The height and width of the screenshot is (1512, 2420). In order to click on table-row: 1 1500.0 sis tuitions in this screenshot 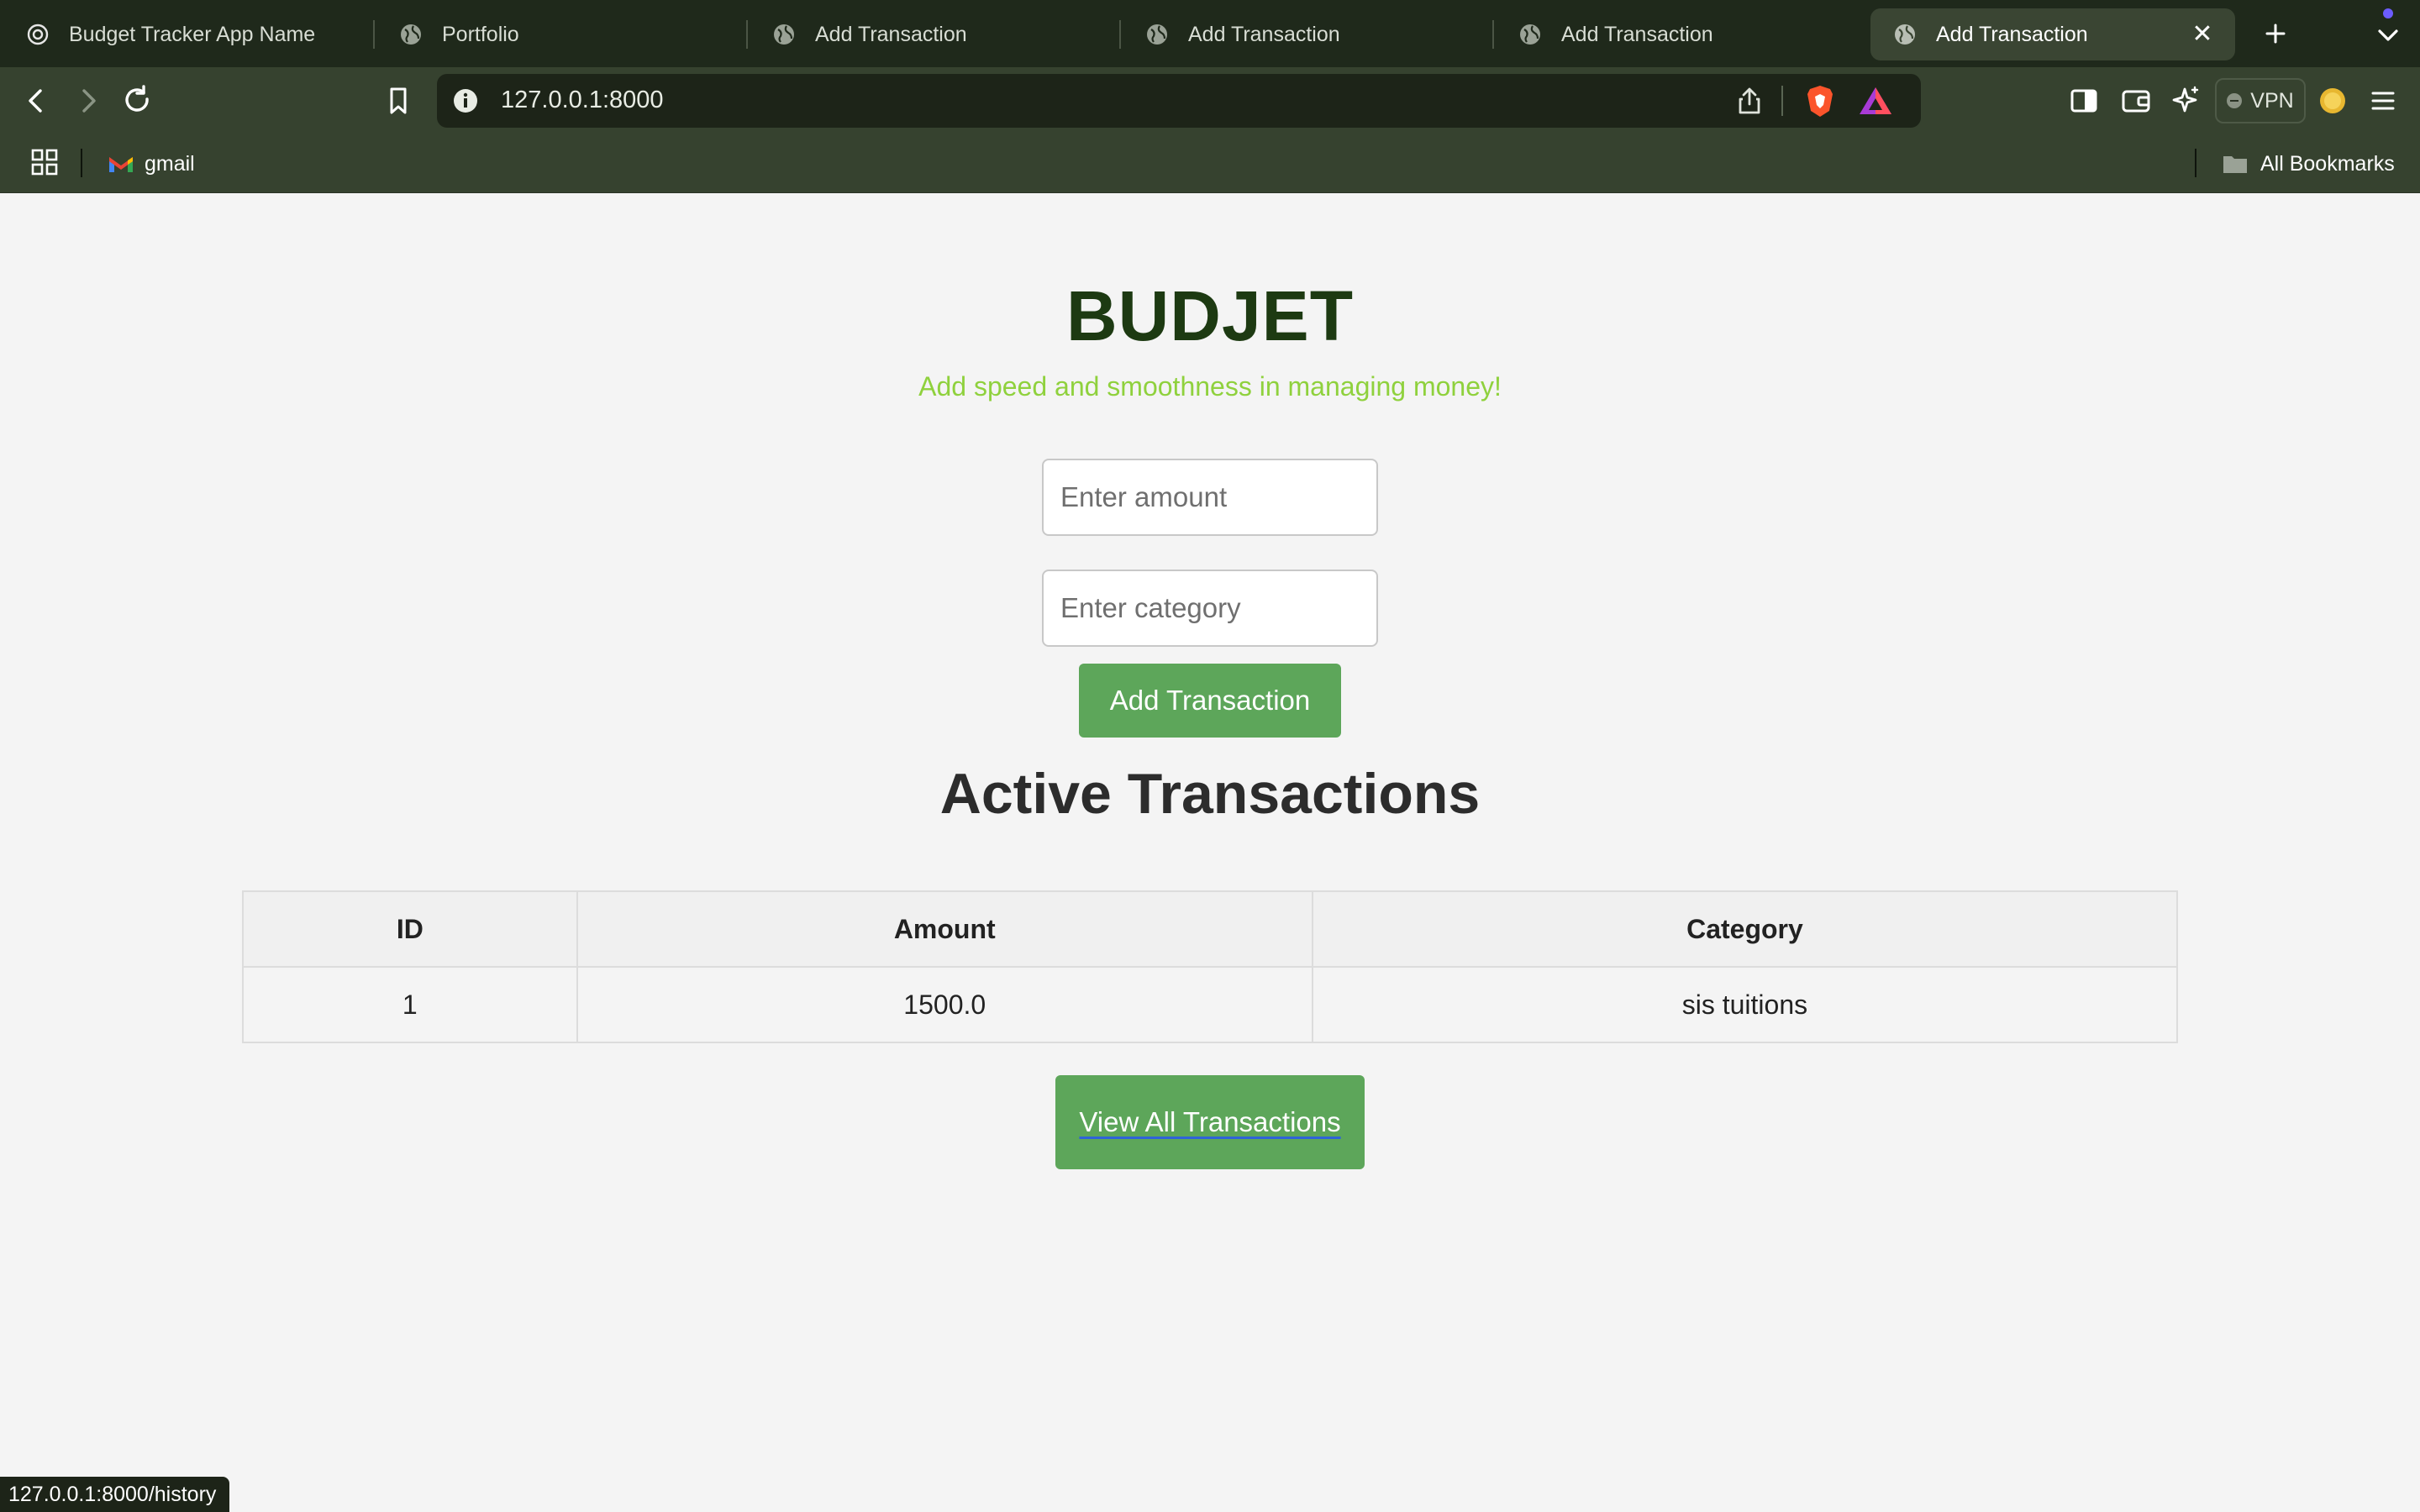, I will do `click(1210, 1004)`.